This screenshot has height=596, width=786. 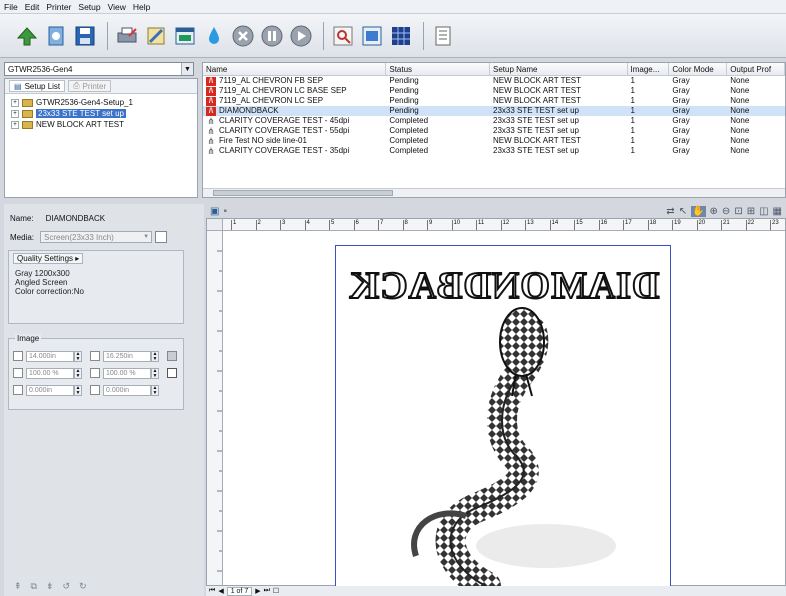 I want to click on scale-x-input: 100.00 %, so click(x=50, y=373).